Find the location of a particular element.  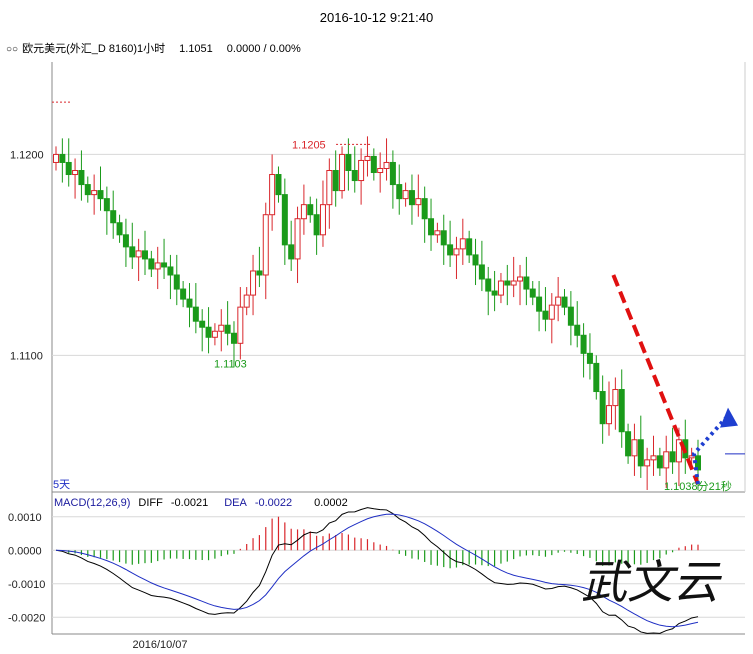

high-price-label: 1.1205 is located at coordinates (309, 145).